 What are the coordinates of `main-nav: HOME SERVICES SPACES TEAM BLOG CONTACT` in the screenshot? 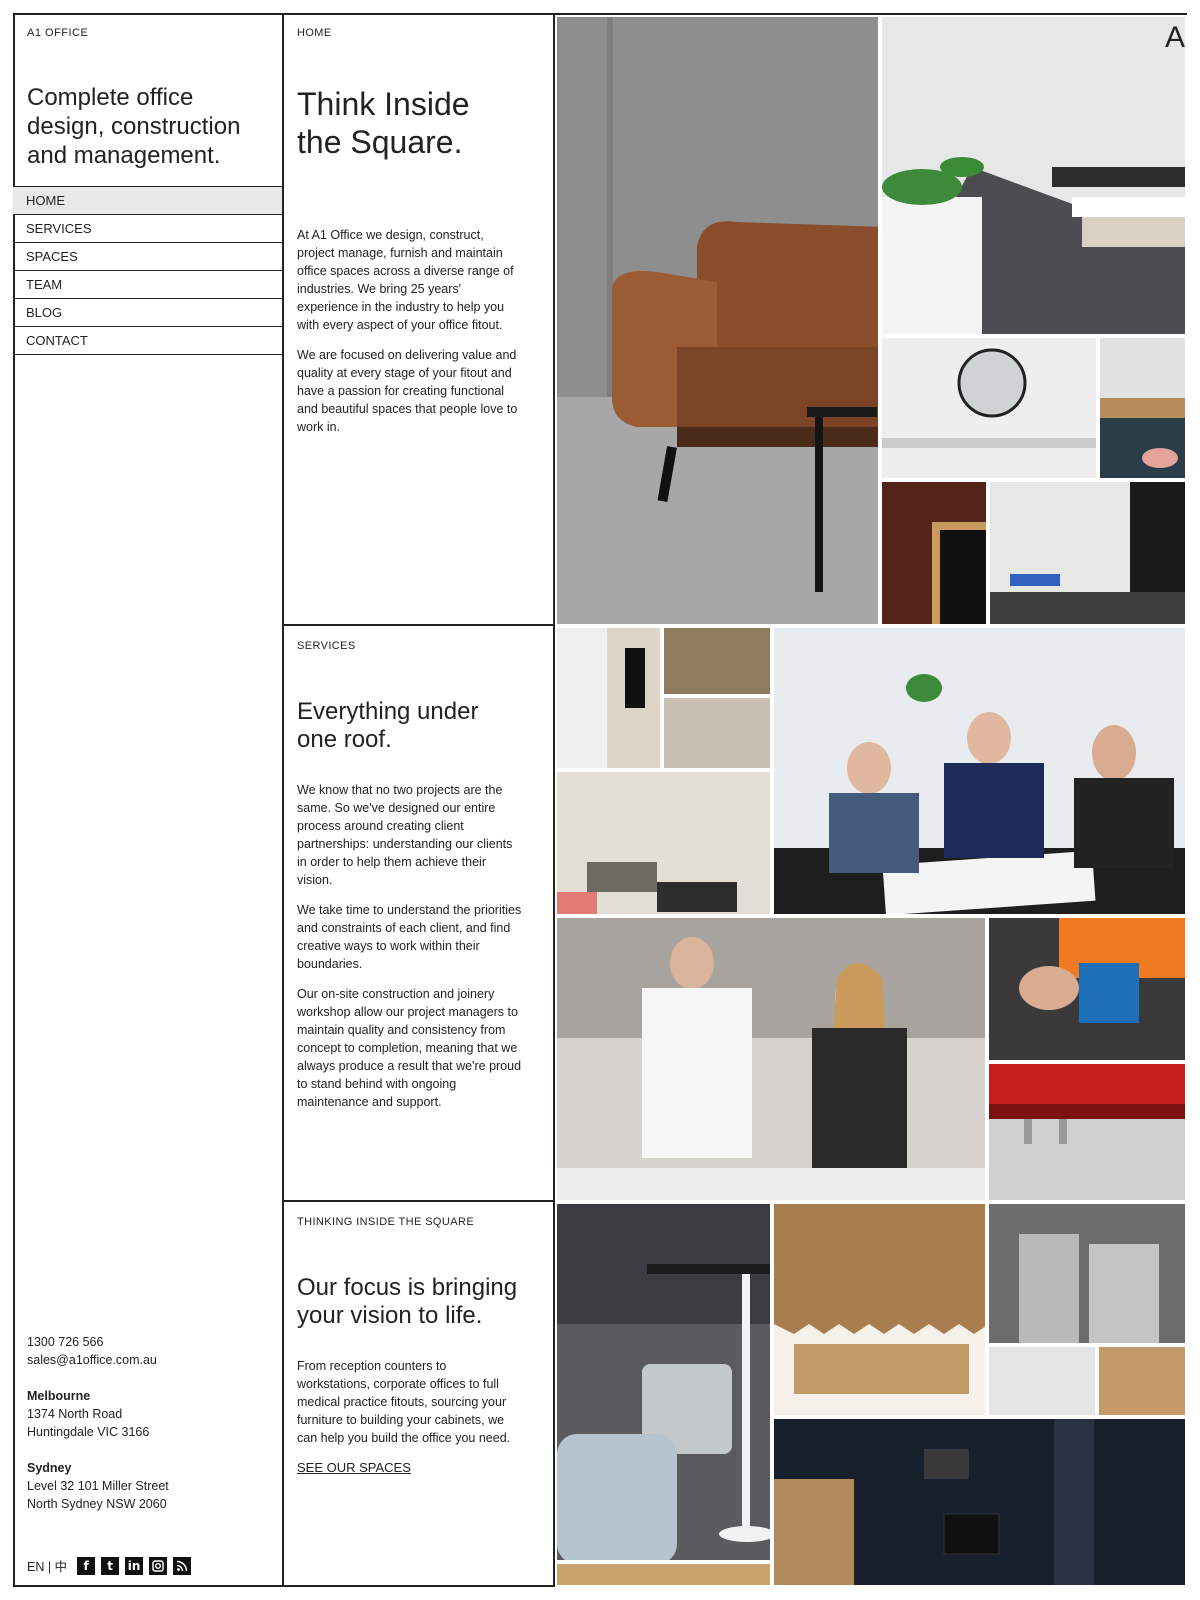 It's located at (147, 270).